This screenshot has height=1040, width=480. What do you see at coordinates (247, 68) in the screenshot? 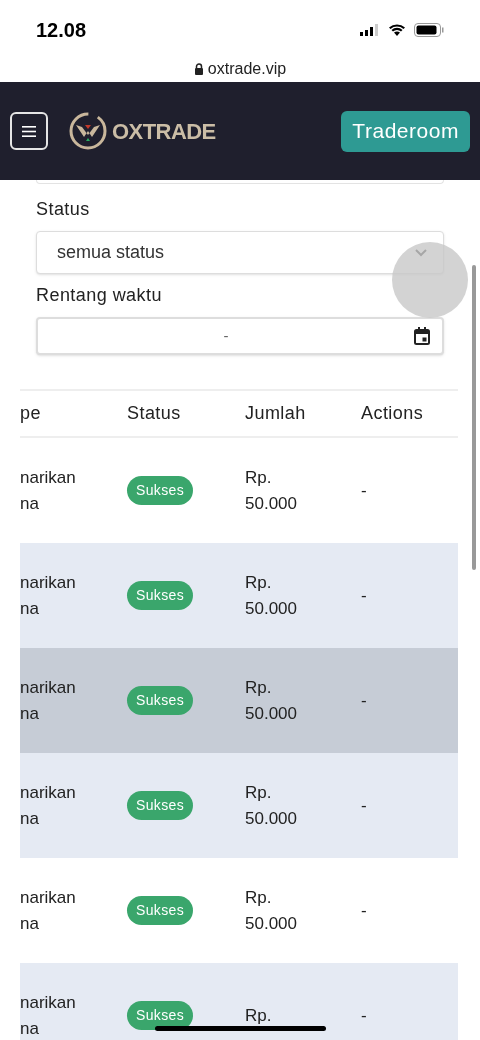
I see `url-text: oxtrade.vip` at bounding box center [247, 68].